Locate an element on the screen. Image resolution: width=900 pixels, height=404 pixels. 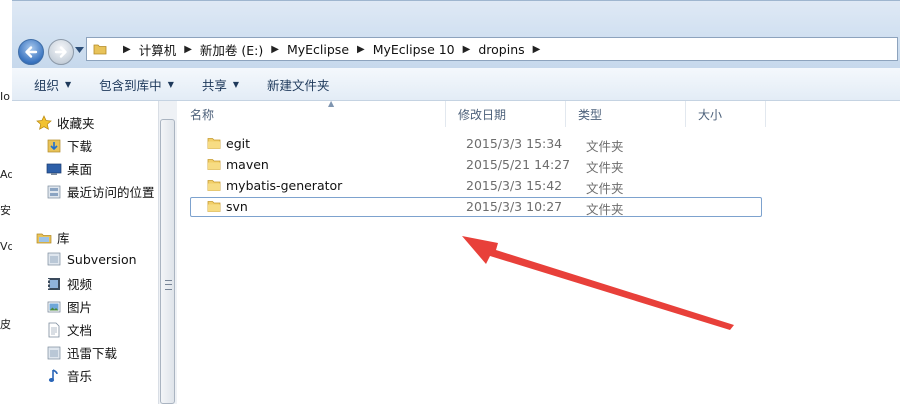
column-header-size: 大小 is located at coordinates (726, 114).